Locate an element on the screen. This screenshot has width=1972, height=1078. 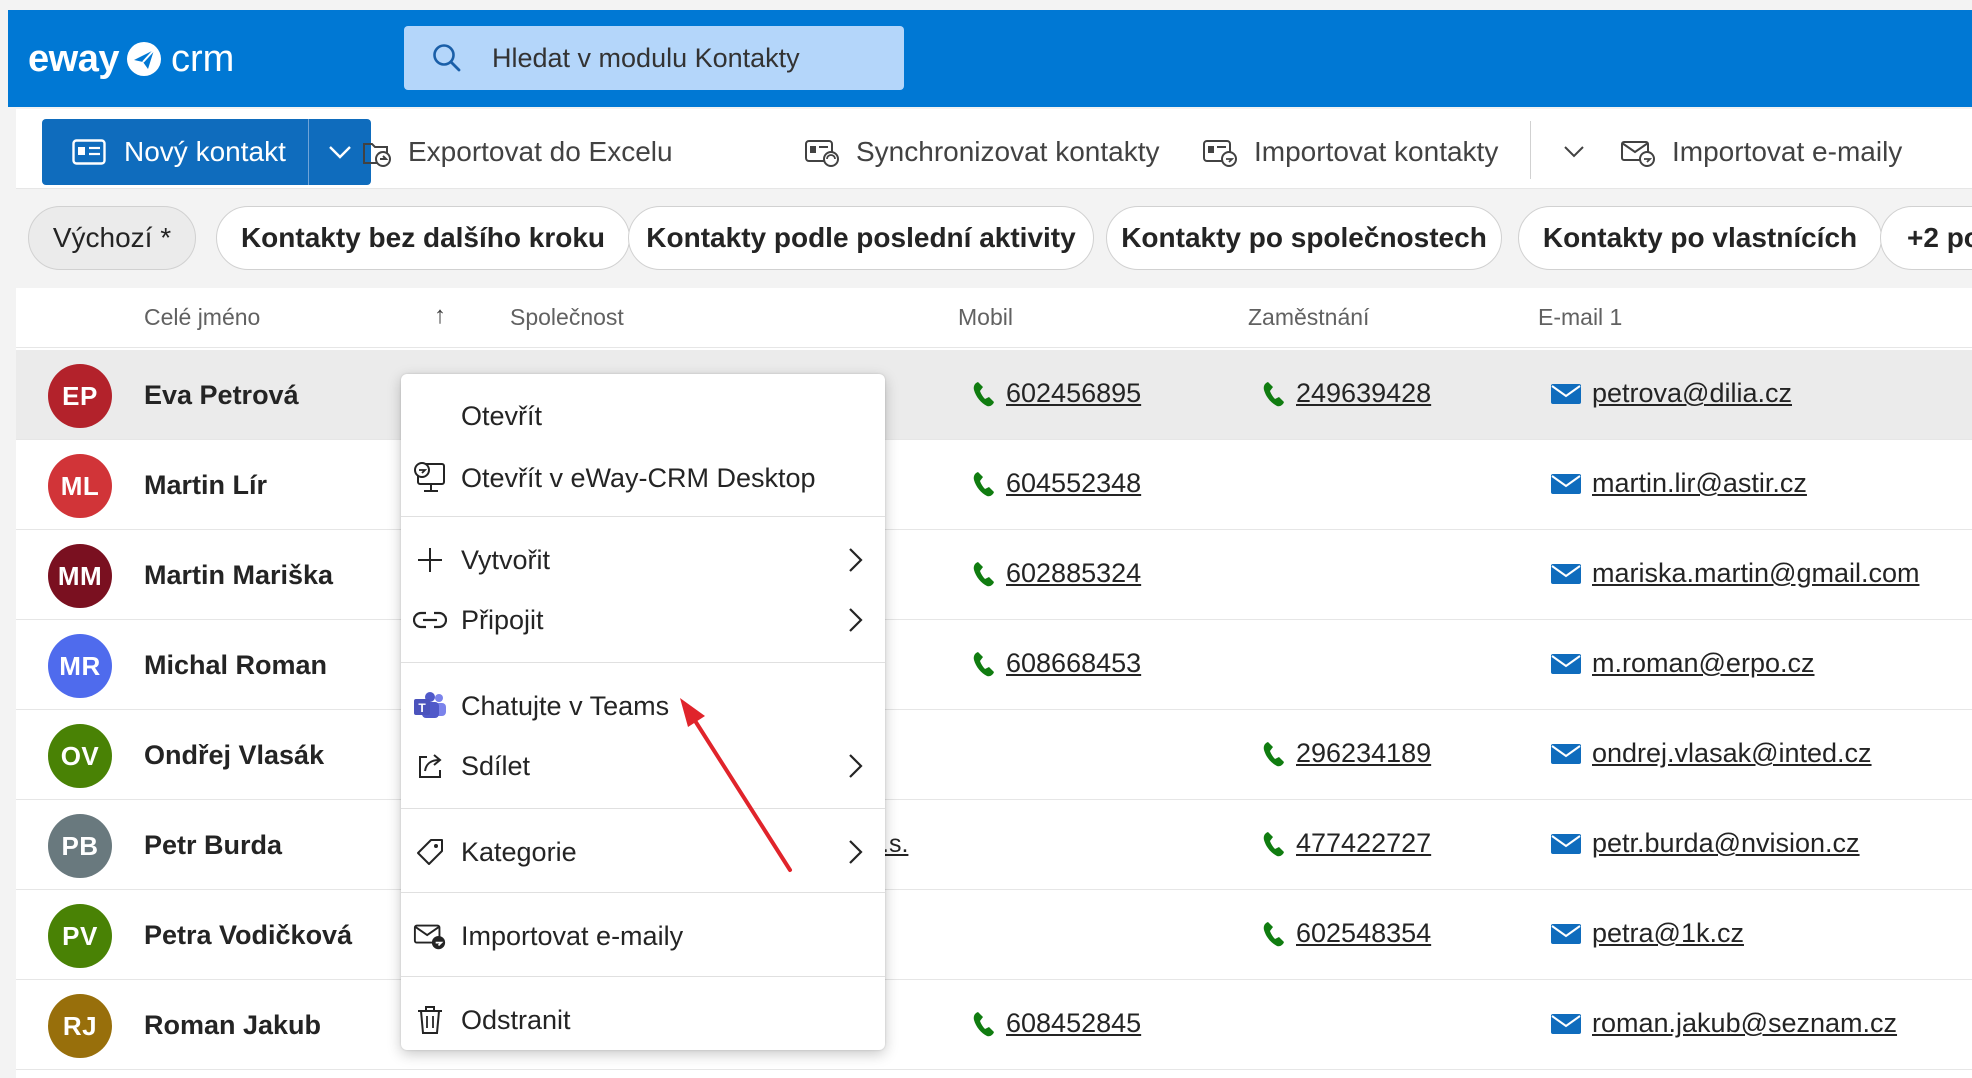
export-excel-icon is located at coordinates (377, 155).